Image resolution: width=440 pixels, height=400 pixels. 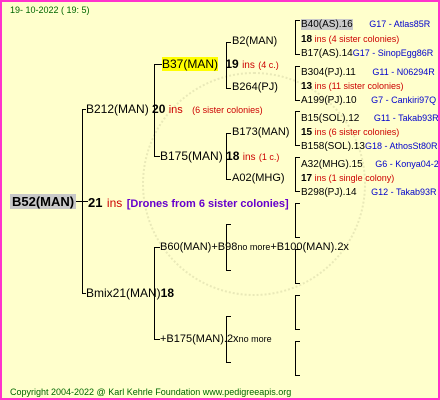 I want to click on r5-label: B15(SOL).12, so click(x=330, y=118).